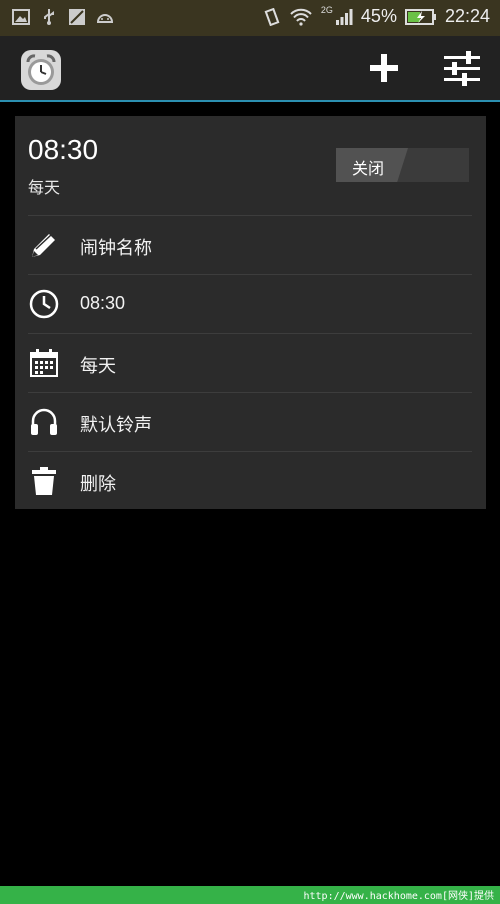 The height and width of the screenshot is (904, 500). Describe the element at coordinates (250, 421) in the screenshot. I see `row-alarm-ringtone: 默认铃声` at that location.